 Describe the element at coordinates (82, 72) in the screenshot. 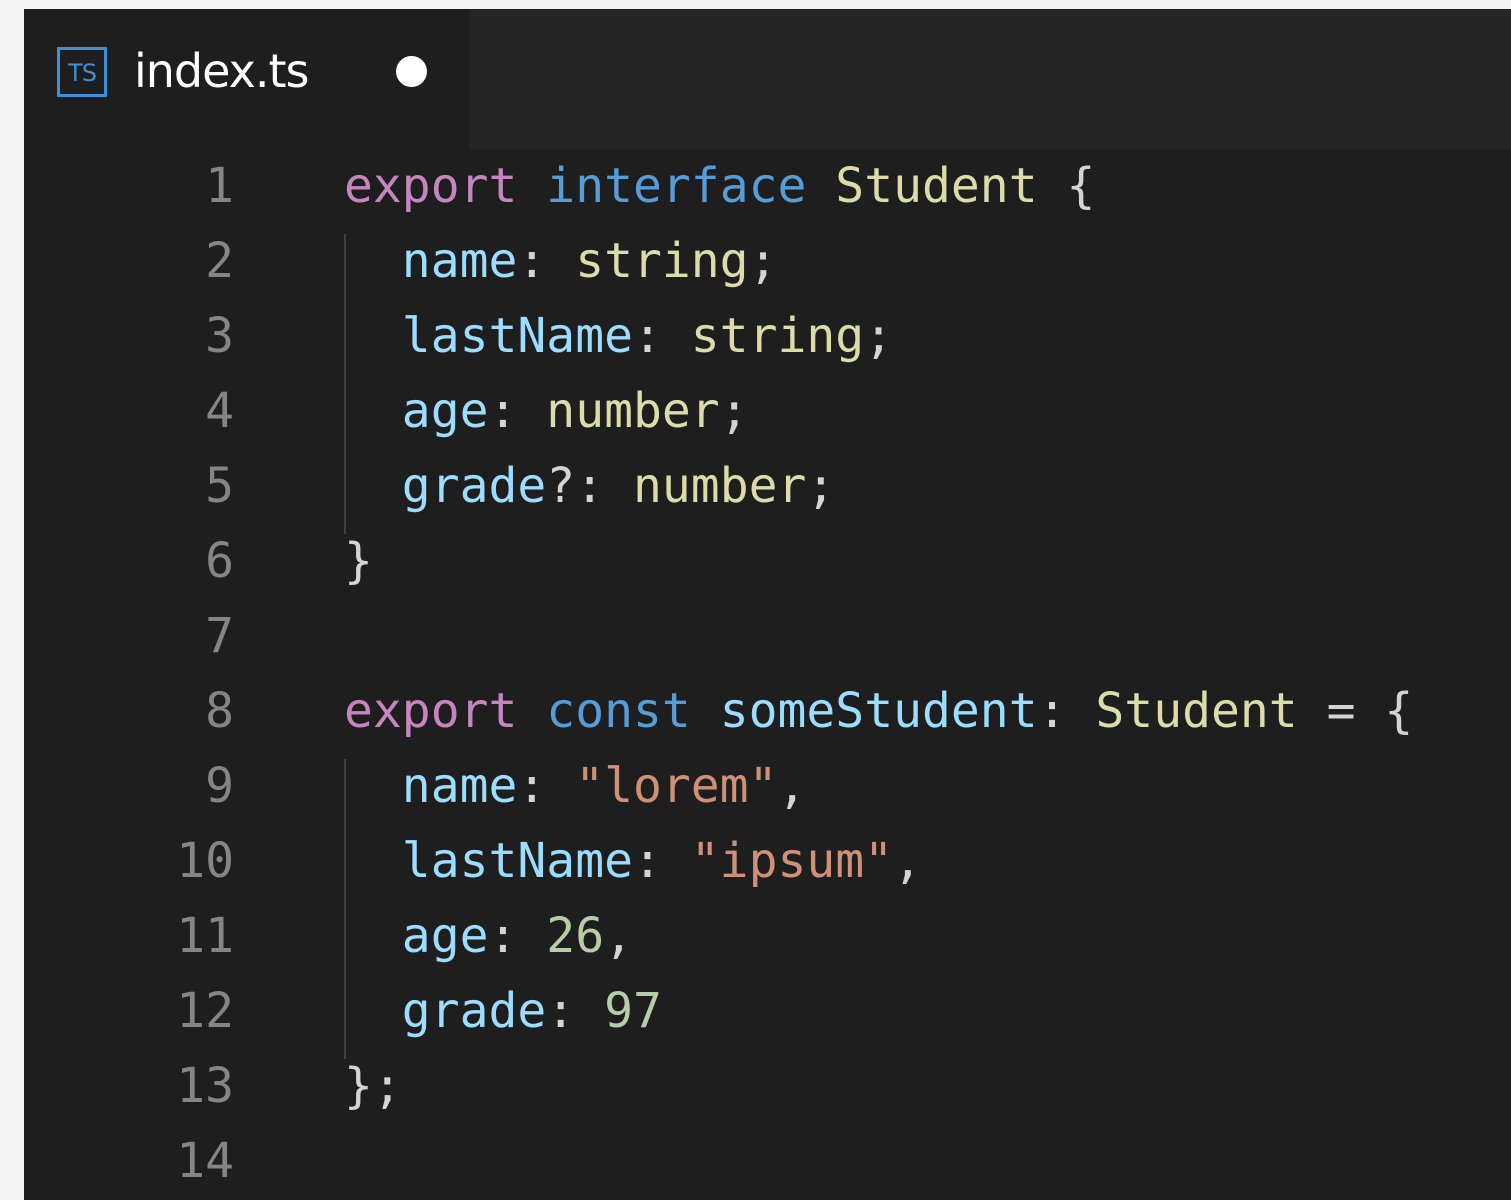

I see `typescript-file-icon: TS` at that location.